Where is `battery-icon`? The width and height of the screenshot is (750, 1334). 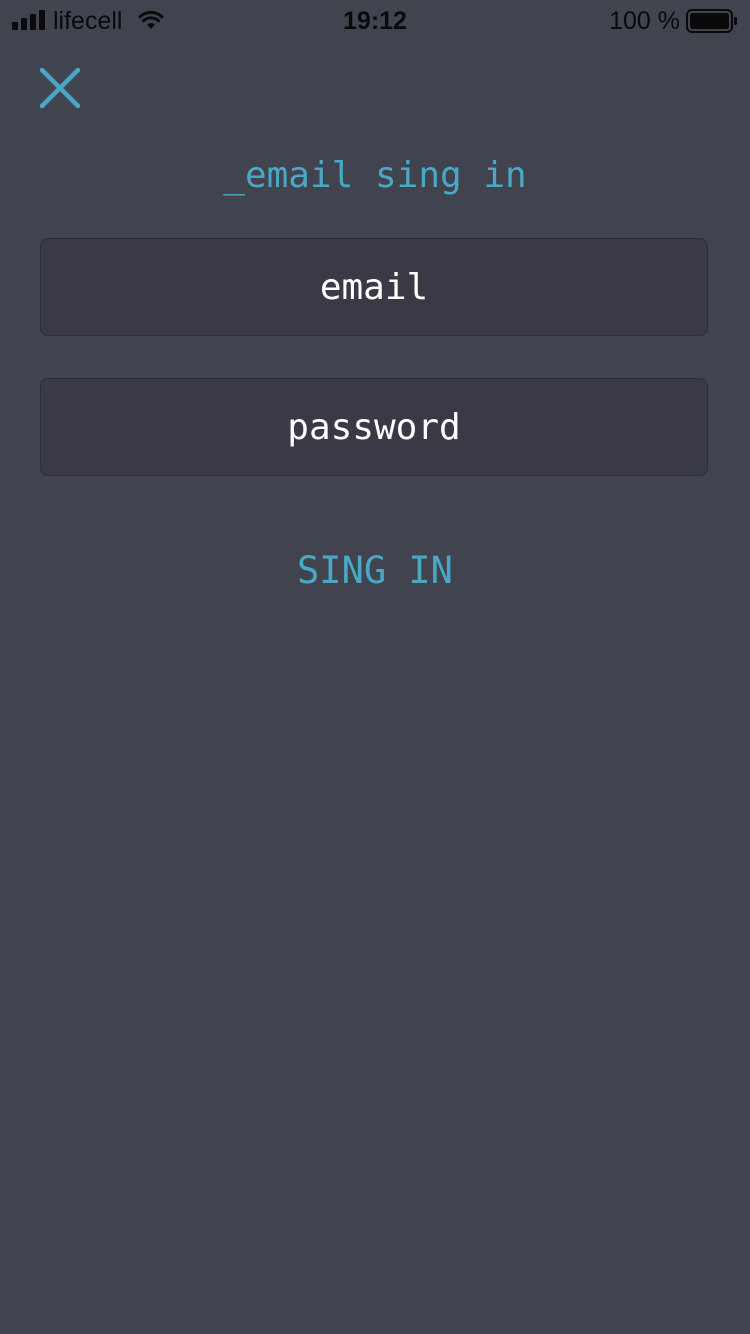
battery-icon is located at coordinates (711, 21).